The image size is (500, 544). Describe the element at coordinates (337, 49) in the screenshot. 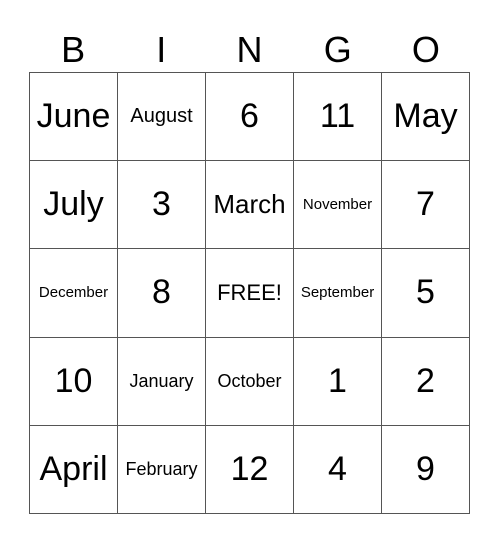

I see `header-letter-g: G` at that location.